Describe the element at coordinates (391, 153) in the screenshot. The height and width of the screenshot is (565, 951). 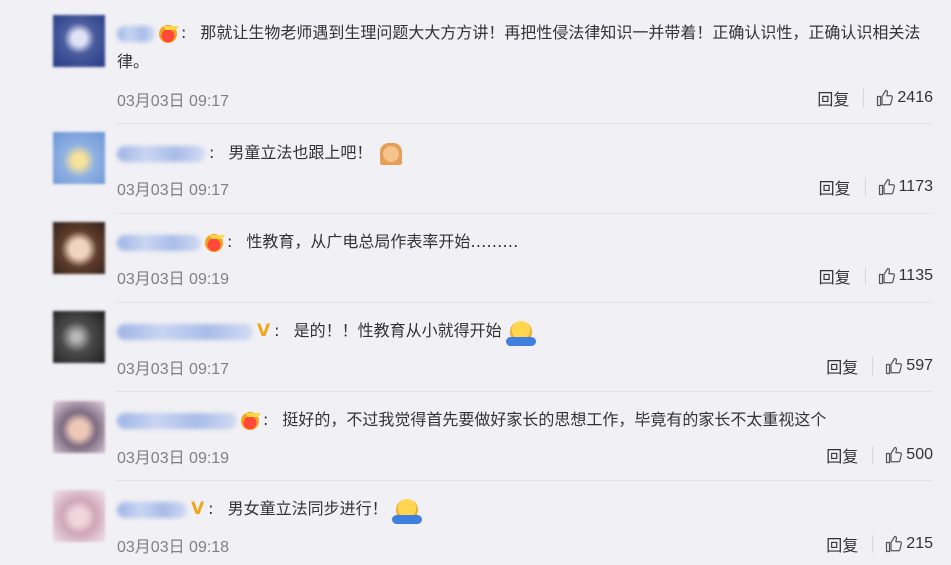
I see `pray-emoji-icon` at that location.